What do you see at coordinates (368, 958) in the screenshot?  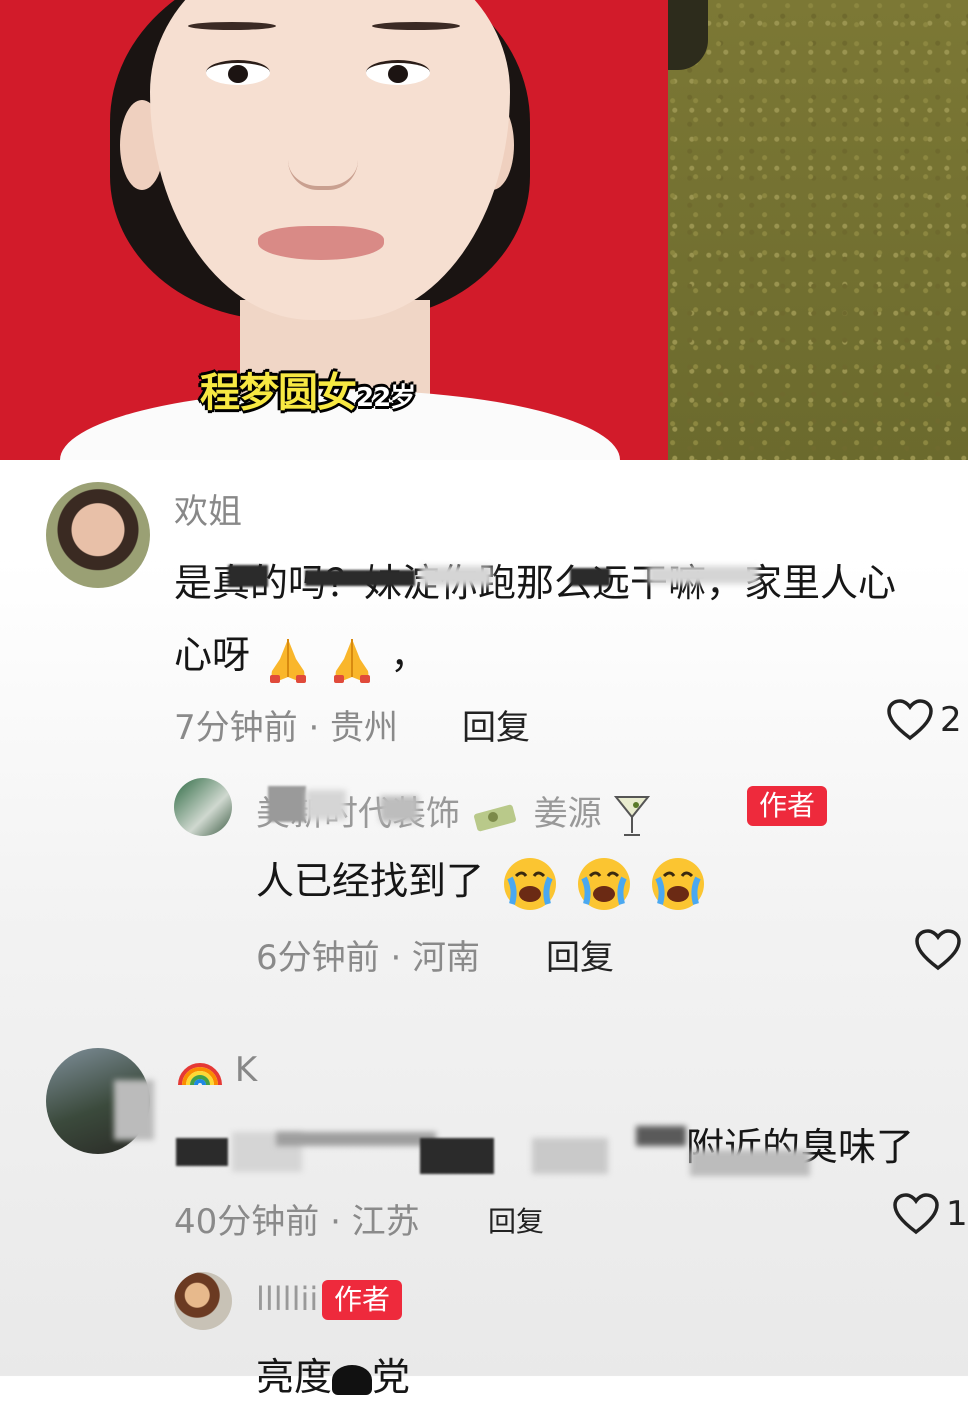 I see `reply-time-location: 6分钟前 · 河南` at bounding box center [368, 958].